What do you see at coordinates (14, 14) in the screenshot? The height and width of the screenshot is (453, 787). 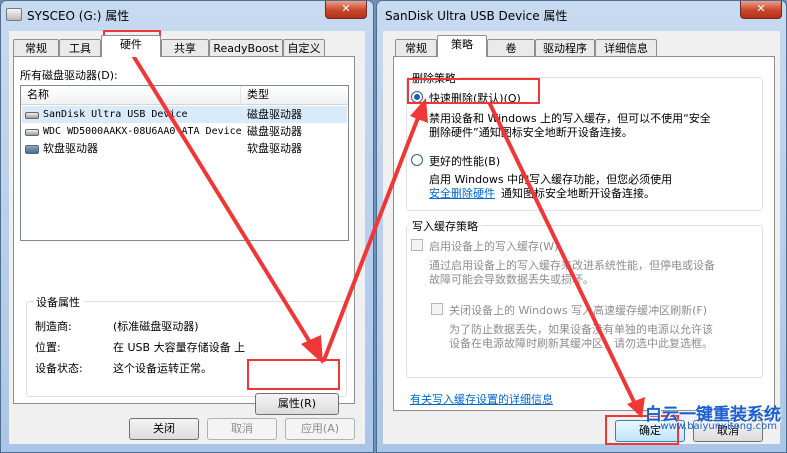 I see `drive-icon` at bounding box center [14, 14].